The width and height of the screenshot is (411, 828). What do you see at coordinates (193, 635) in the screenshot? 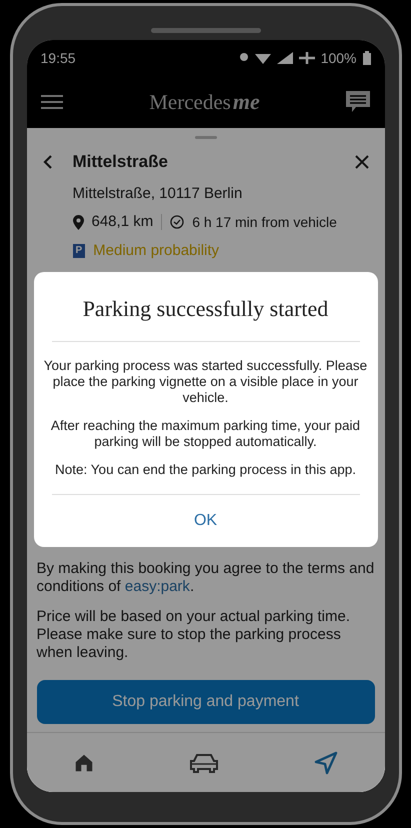
I see `price-note: Price will be based on your actual parking time. Please make sure to stop the parking process when leaving.` at bounding box center [193, 635].